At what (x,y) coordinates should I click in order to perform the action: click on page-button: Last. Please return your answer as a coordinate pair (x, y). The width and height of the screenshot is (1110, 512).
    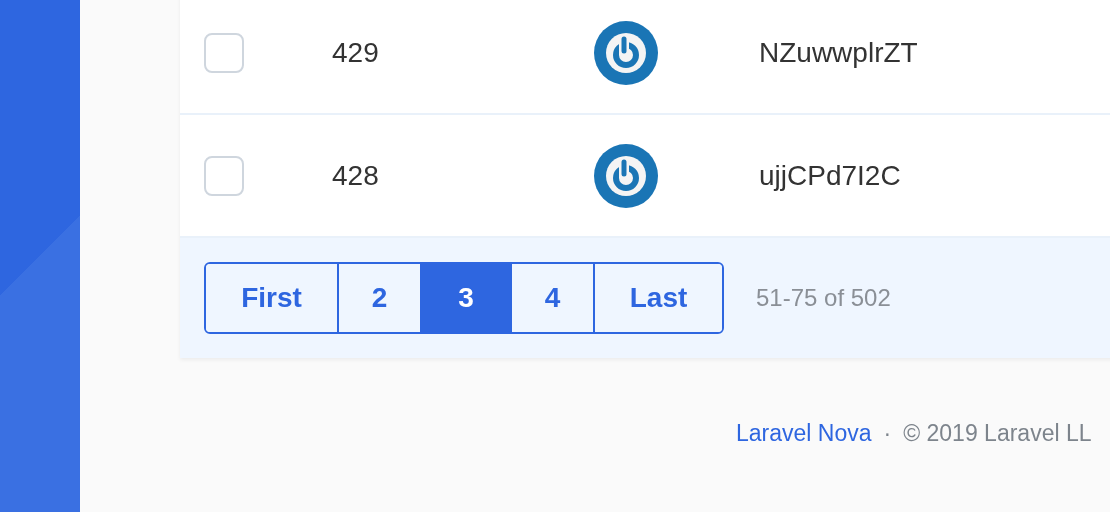
    Looking at the image, I should click on (657, 298).